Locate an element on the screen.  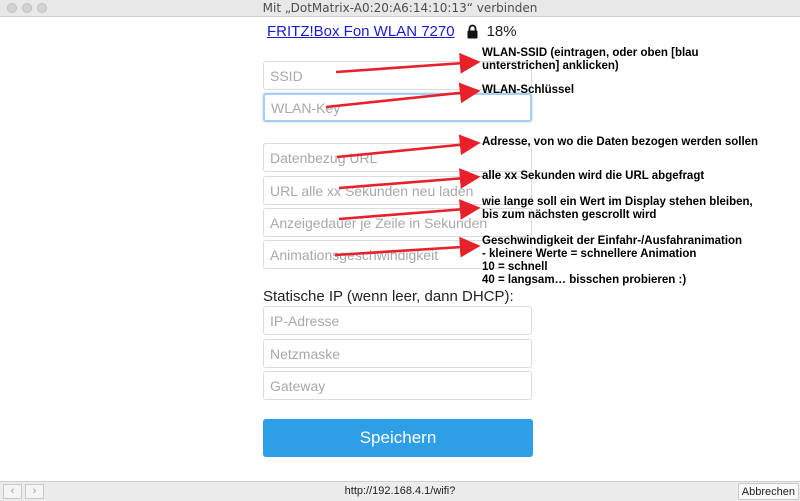
annotation-ssid-line-2: unterstrichen] anklicken) is located at coordinates (550, 66).